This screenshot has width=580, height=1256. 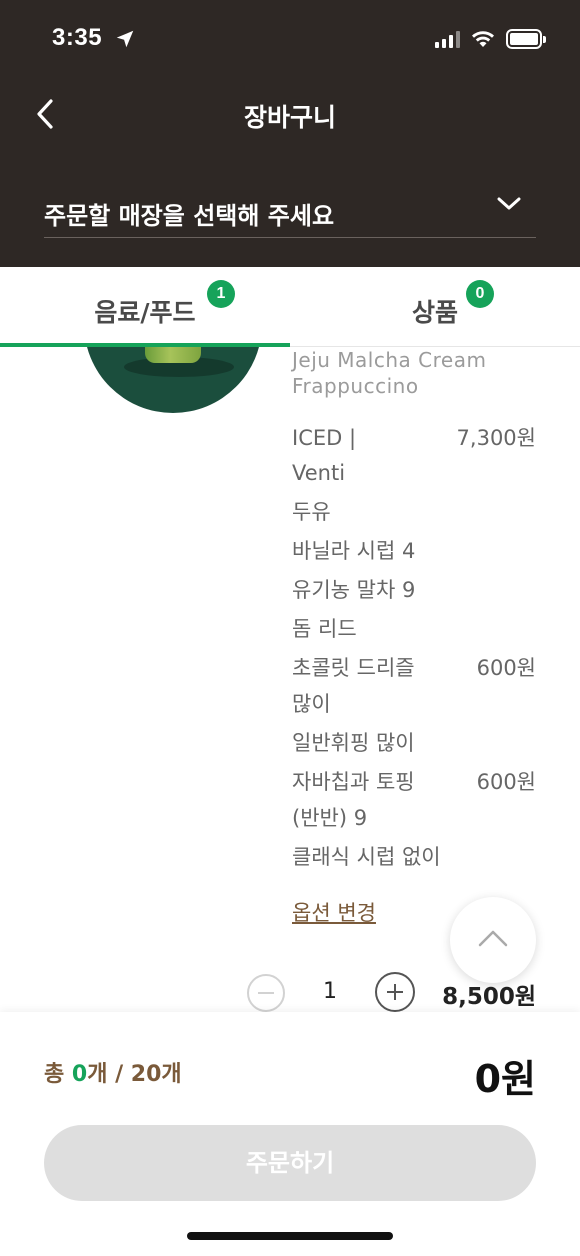 I want to click on option-line: 돔 리드, so click(x=324, y=629).